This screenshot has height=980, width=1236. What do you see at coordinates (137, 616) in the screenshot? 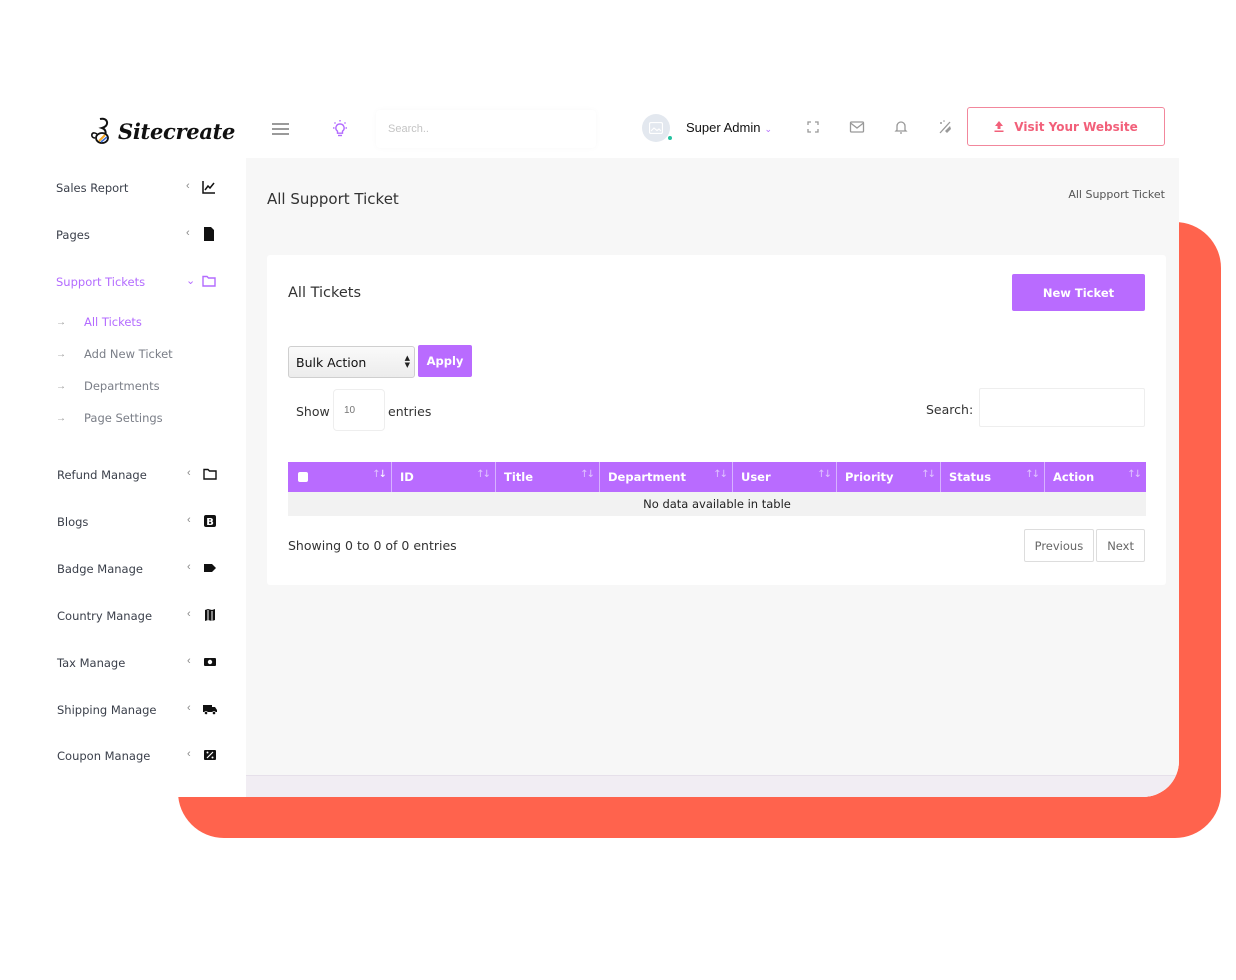
I see `sidebar-item-country-manage: Country Manage ‹` at bounding box center [137, 616].